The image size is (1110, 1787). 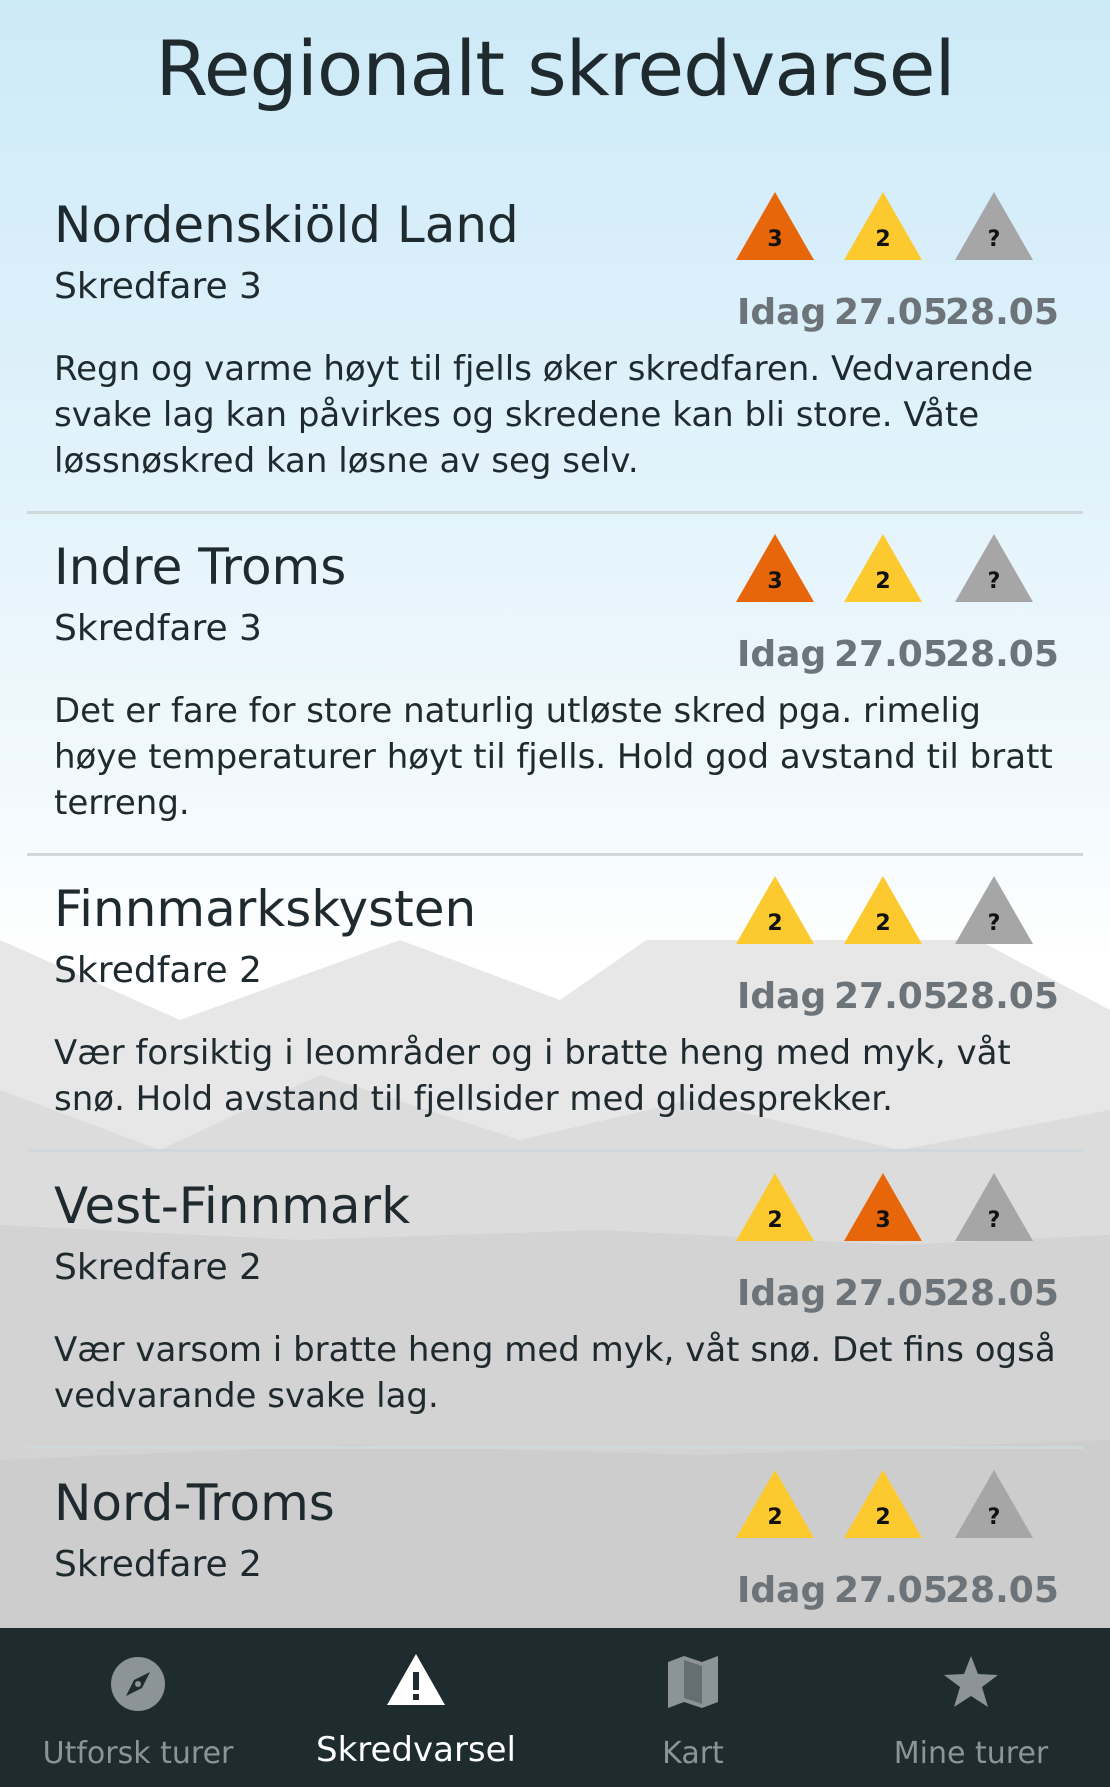 I want to click on nav-item-kart: Kart, so click(x=693, y=1707).